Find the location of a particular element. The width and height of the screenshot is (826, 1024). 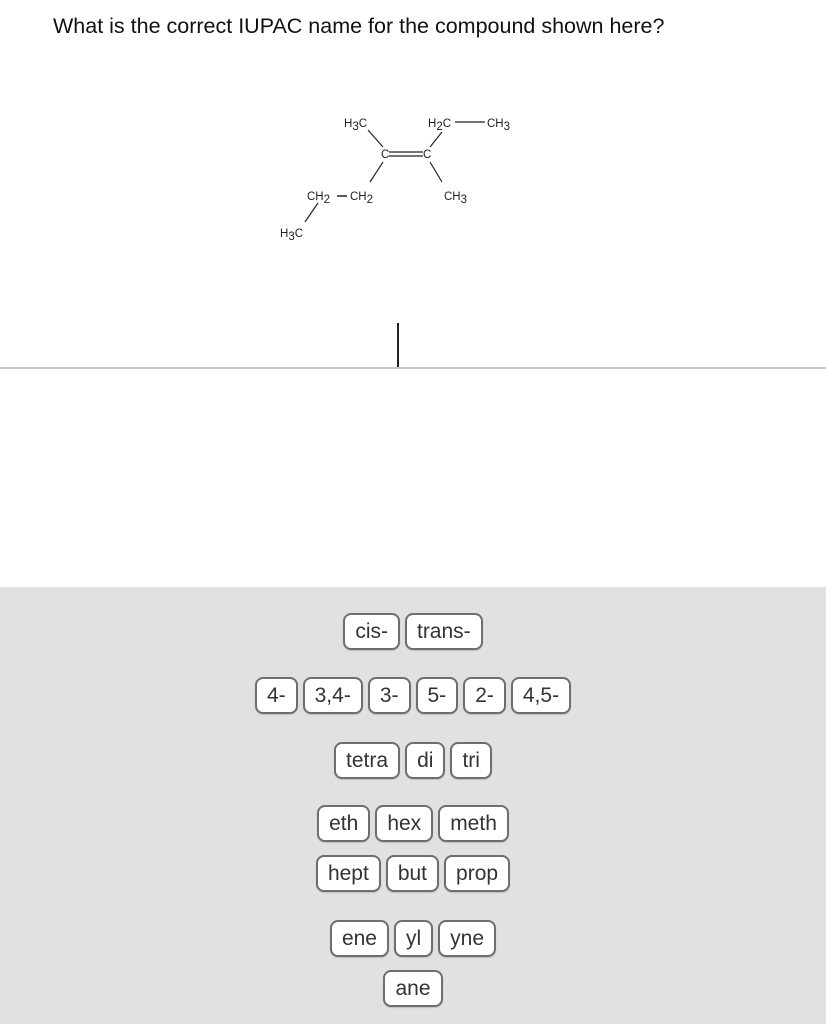

bond-cright-ch3 is located at coordinates (436, 172).